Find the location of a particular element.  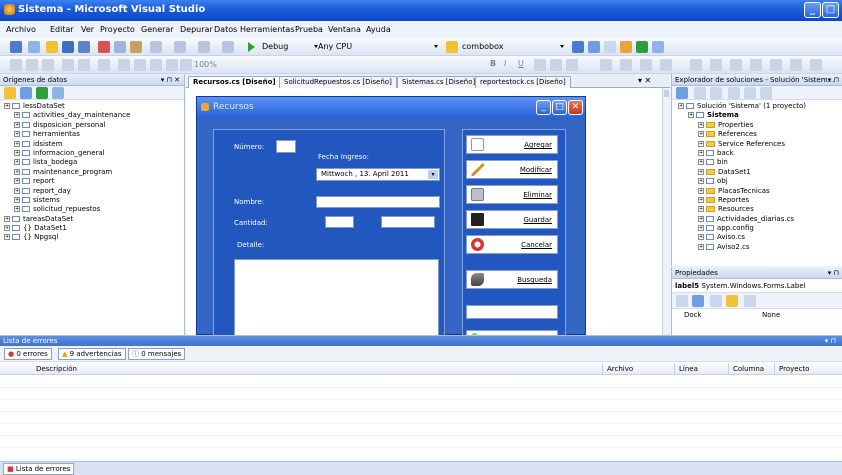

zoom-icon is located at coordinates (186, 65).